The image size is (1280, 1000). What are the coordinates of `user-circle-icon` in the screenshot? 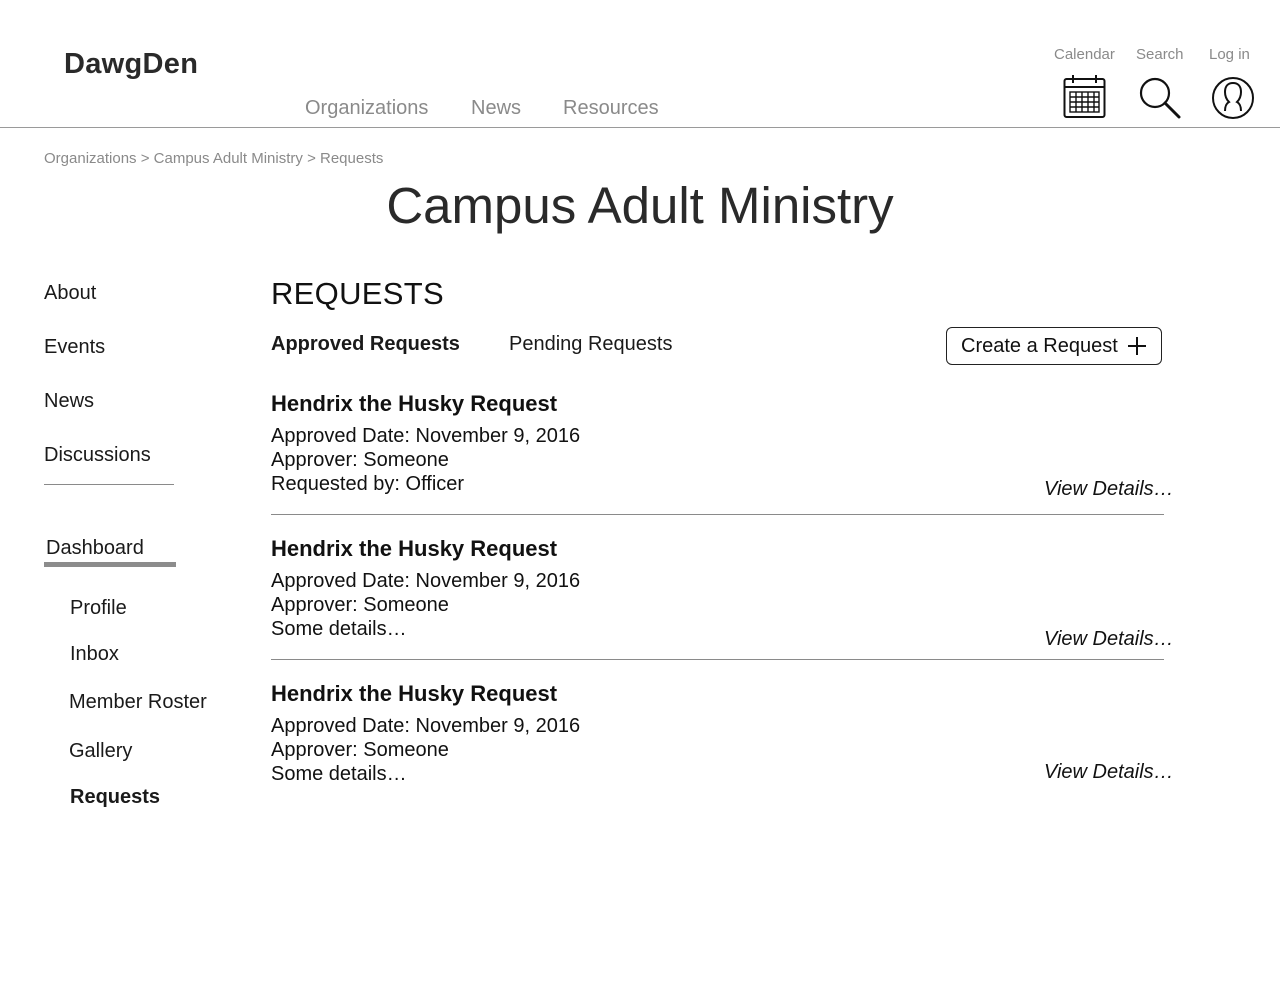 It's located at (1233, 98).